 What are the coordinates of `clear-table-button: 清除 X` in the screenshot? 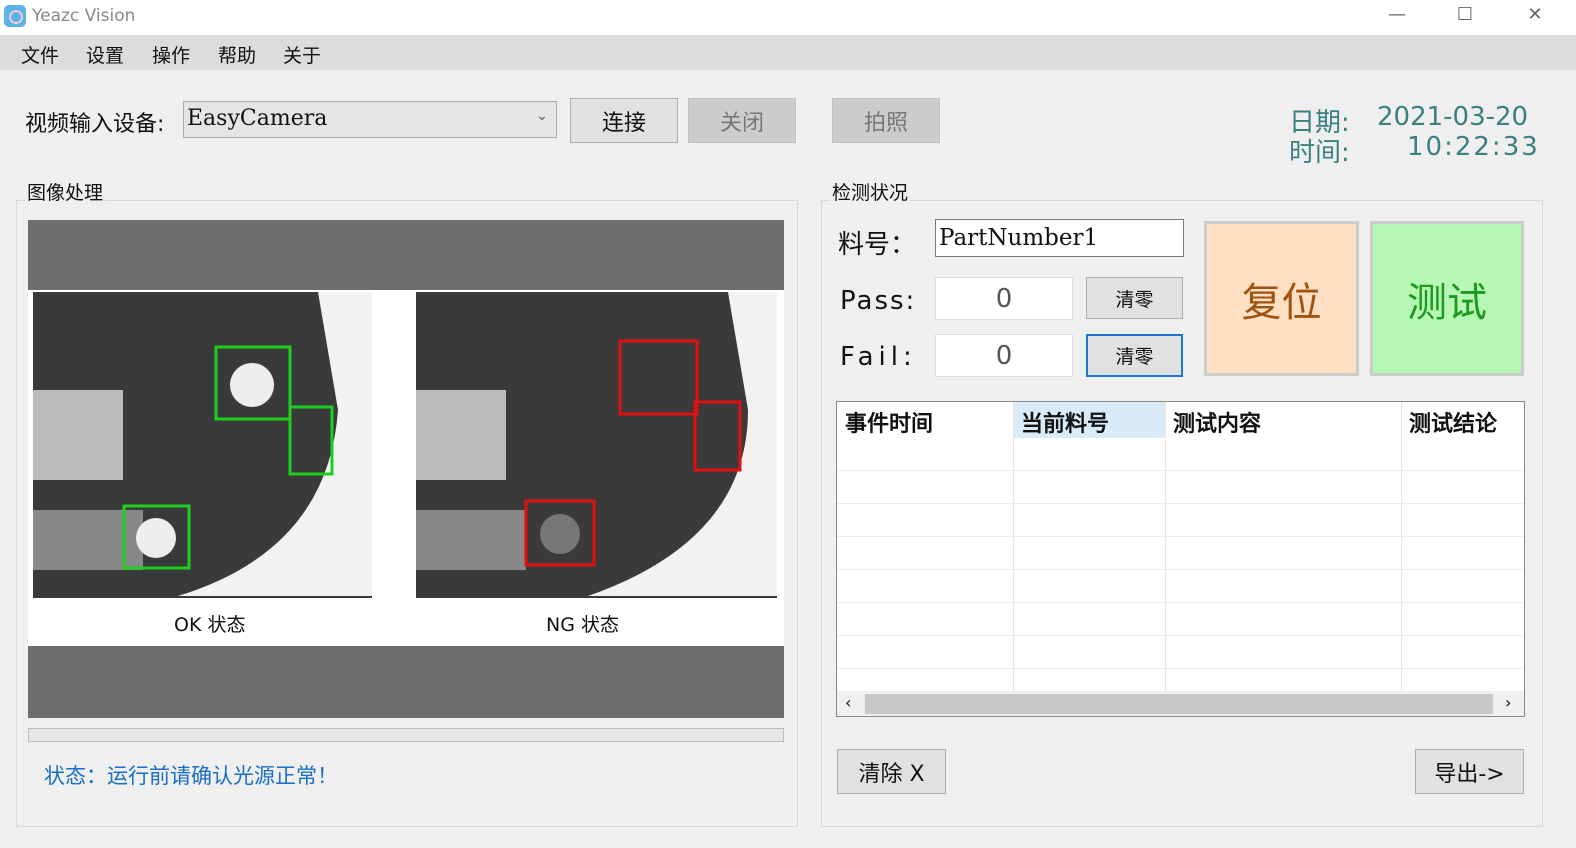 It's located at (891, 771).